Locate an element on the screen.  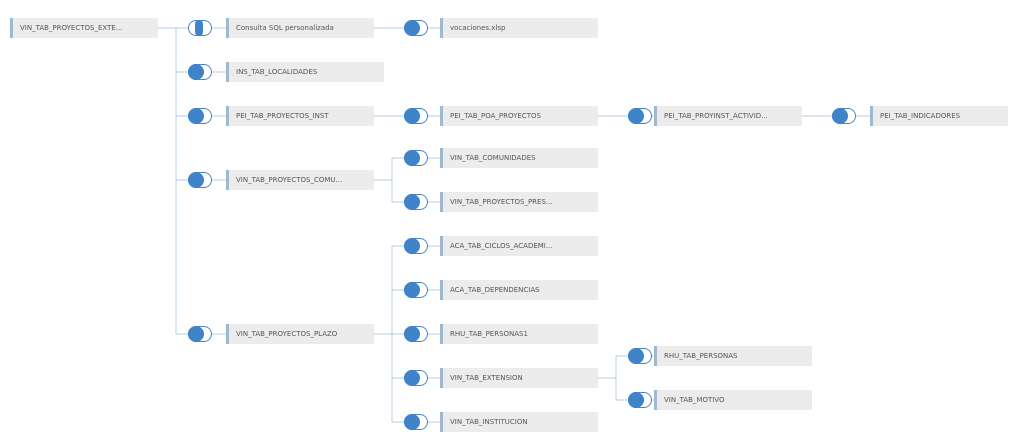
table-node-pei-indicadores: PEI_TAB_INDICADORES is located at coordinates (939, 116).